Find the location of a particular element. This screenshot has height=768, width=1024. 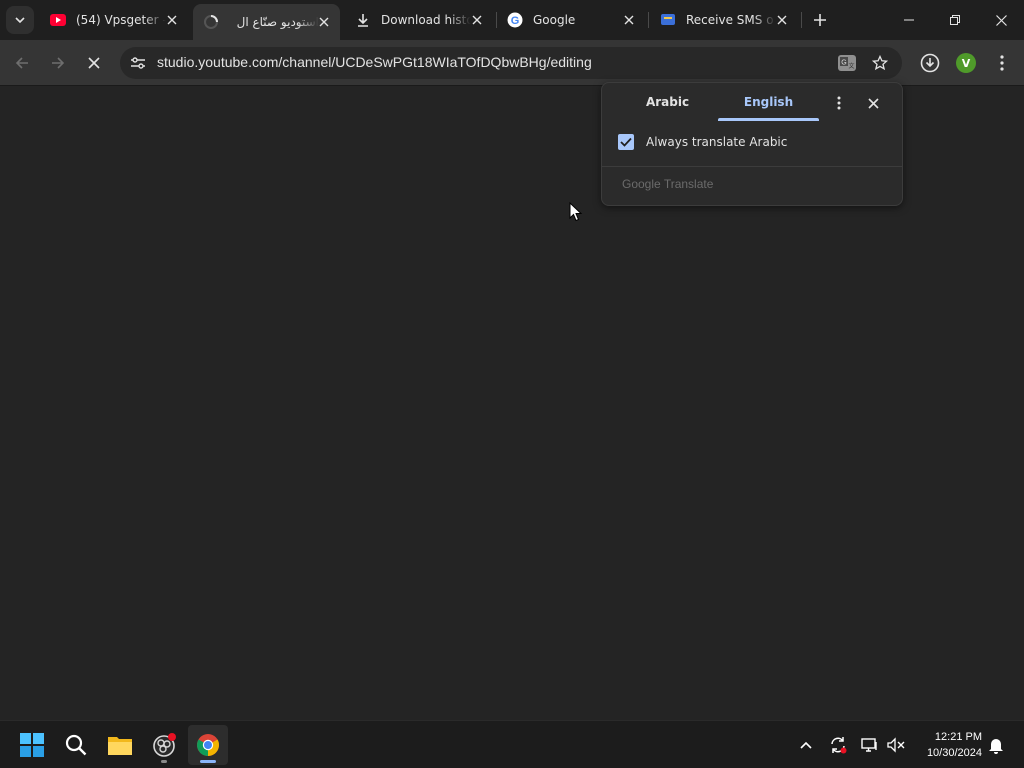

notifications-button is located at coordinates (996, 745).